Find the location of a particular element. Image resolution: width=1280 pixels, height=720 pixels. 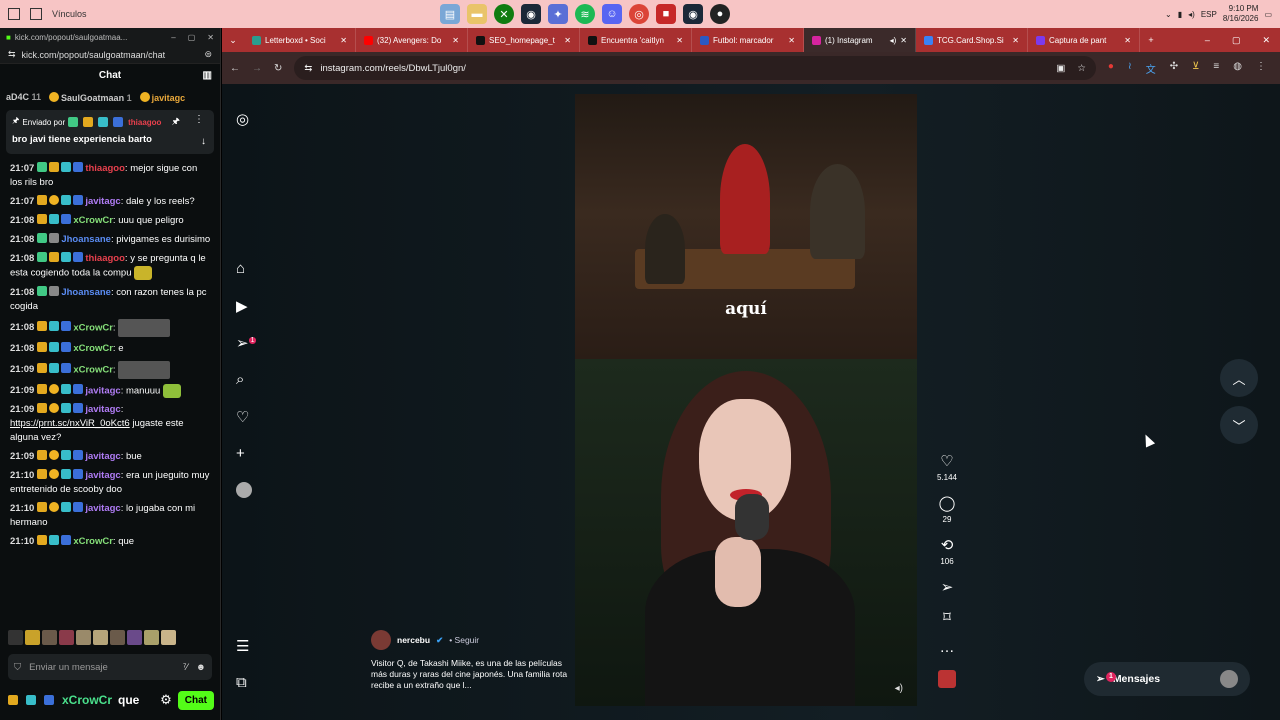

menu-icon: ☰ is located at coordinates (242, 646).